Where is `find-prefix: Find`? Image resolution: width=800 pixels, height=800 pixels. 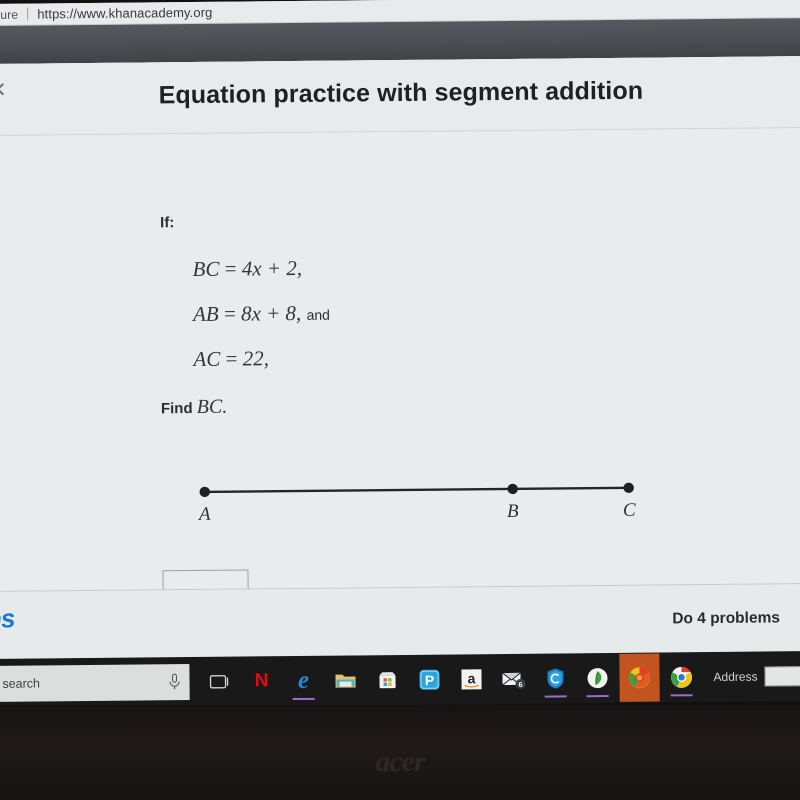
find-prefix: Find is located at coordinates (176, 409).